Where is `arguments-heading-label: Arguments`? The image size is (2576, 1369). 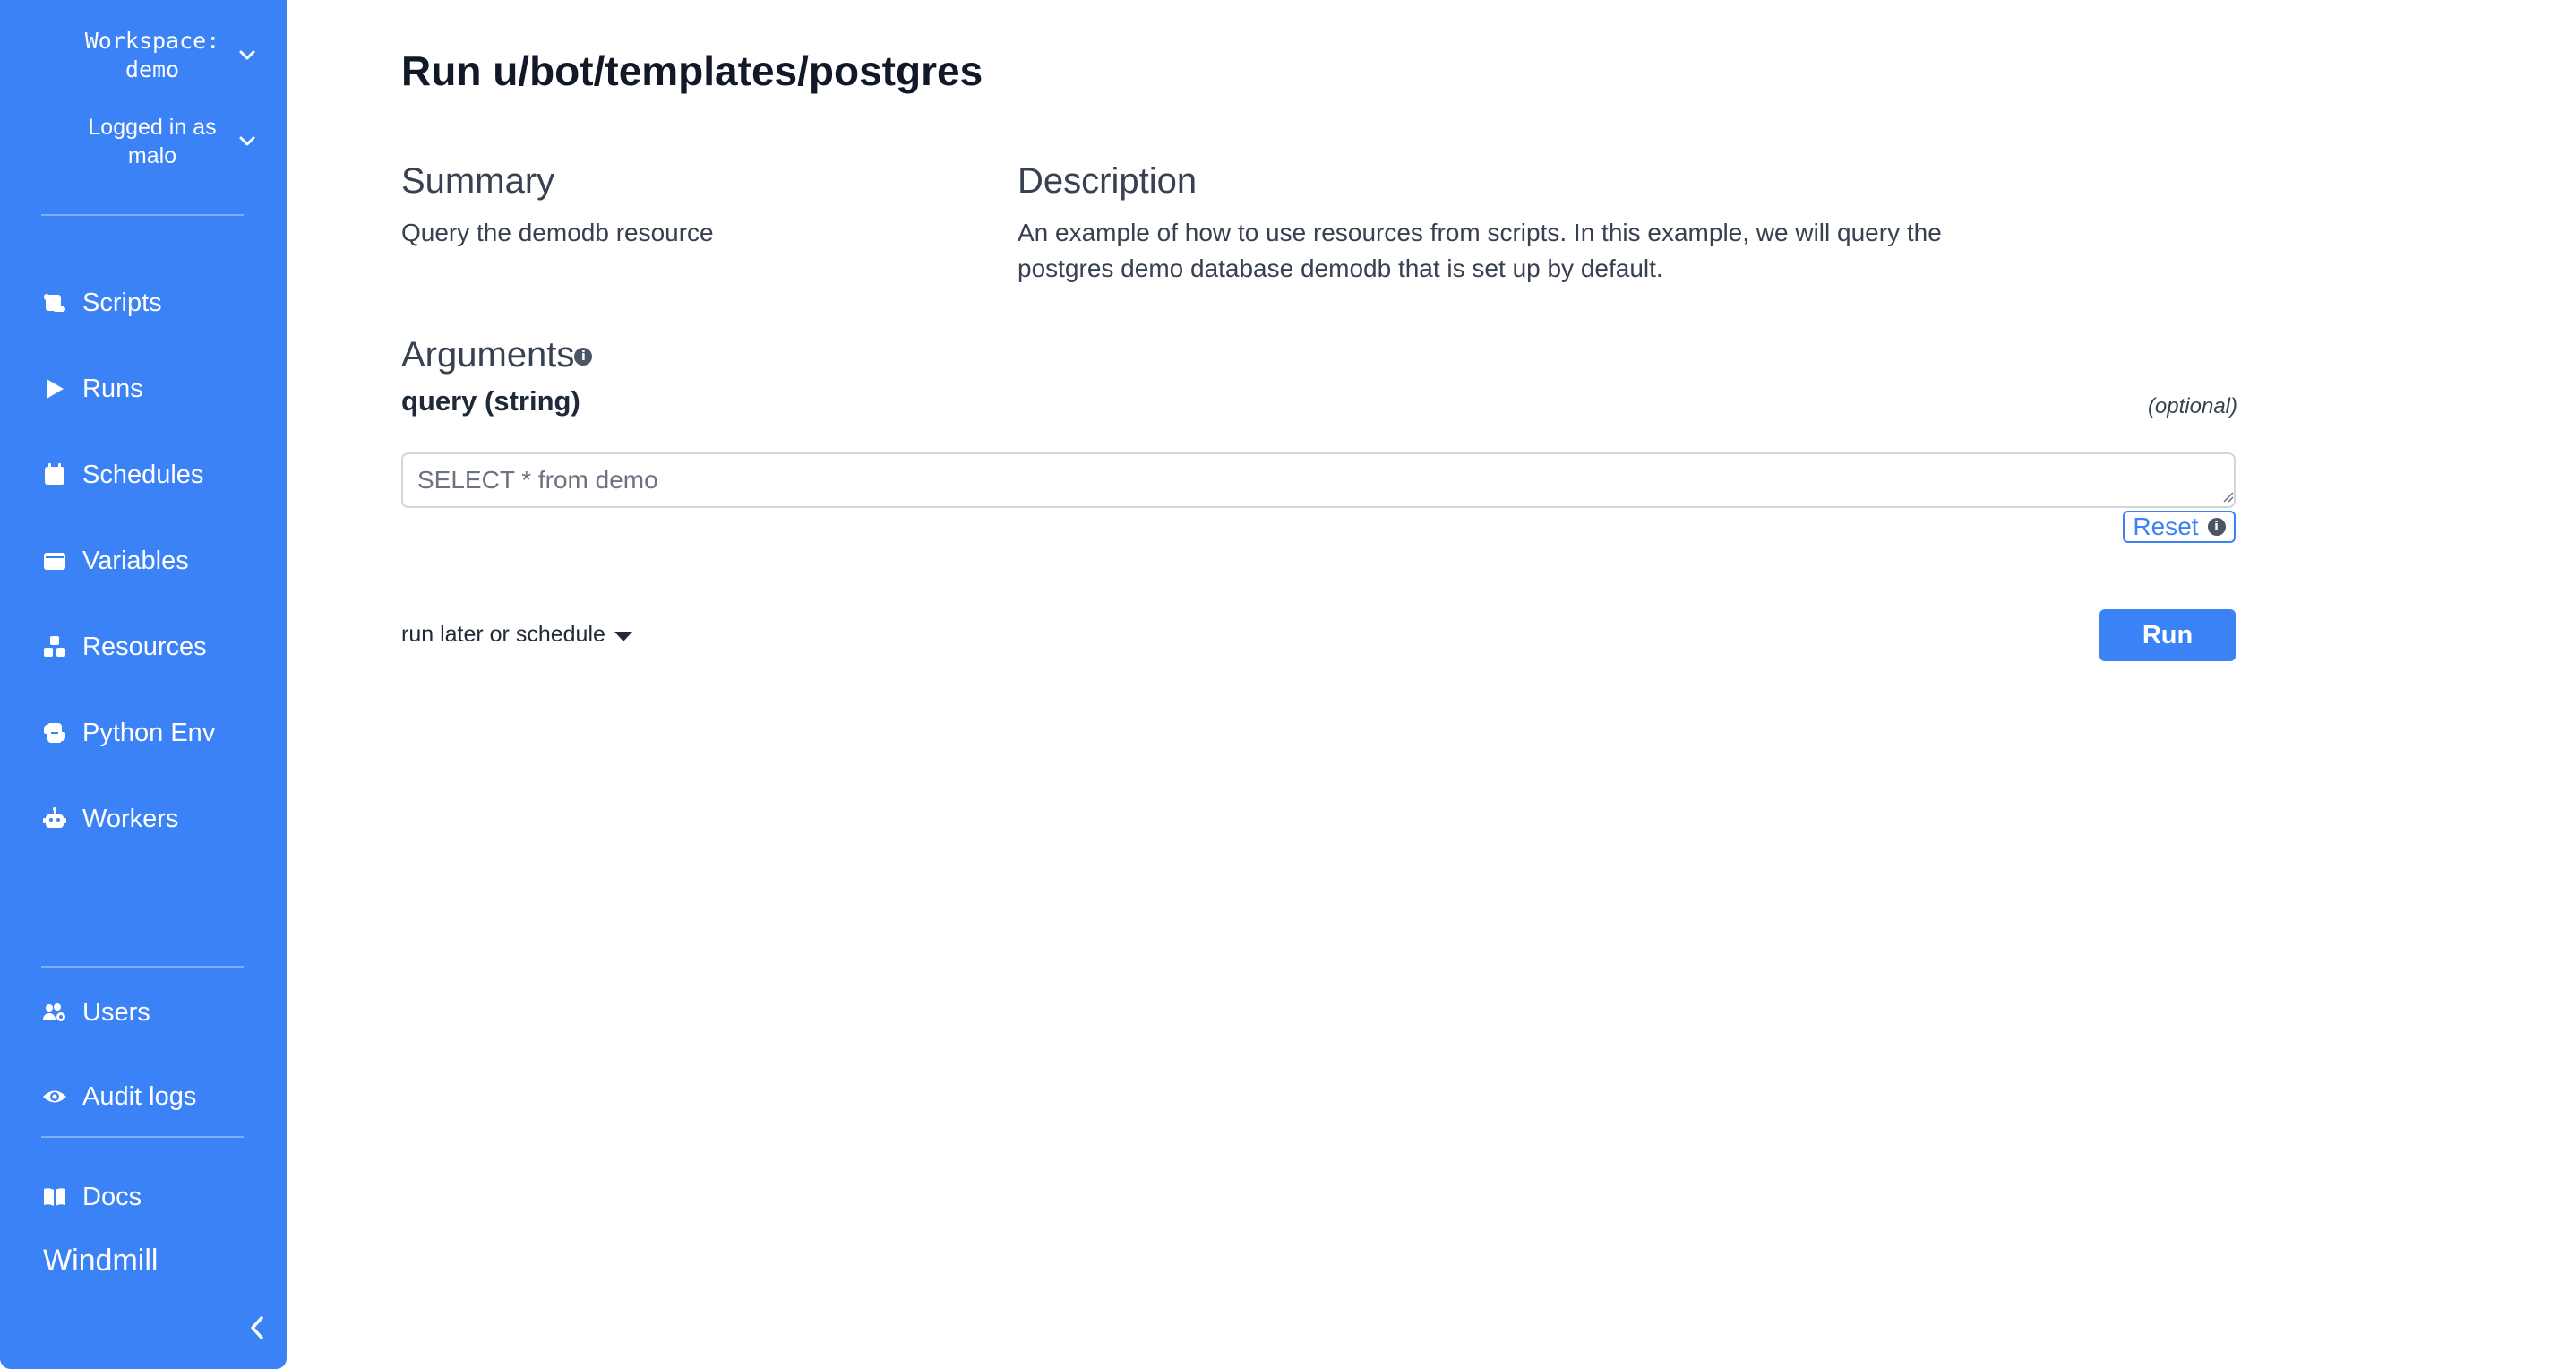 arguments-heading-label: Arguments is located at coordinates (488, 355).